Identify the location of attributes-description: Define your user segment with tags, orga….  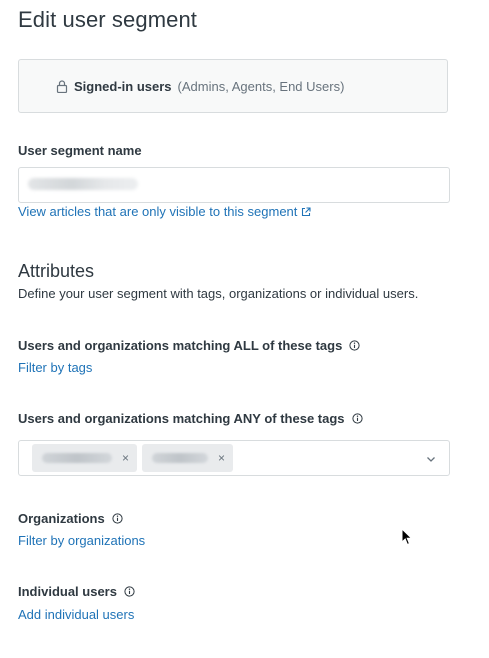
(218, 293).